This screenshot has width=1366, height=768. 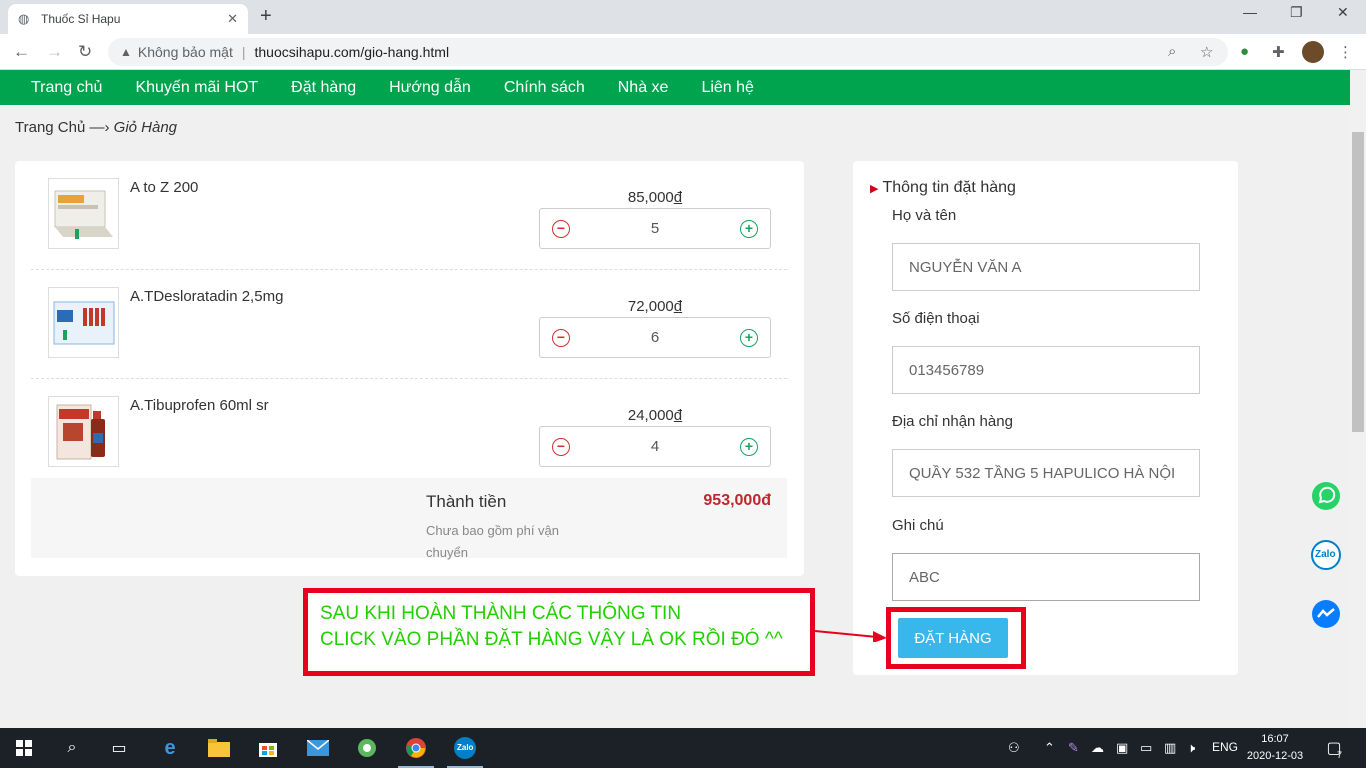 I want to click on quantity-value: 4, so click(x=655, y=446).